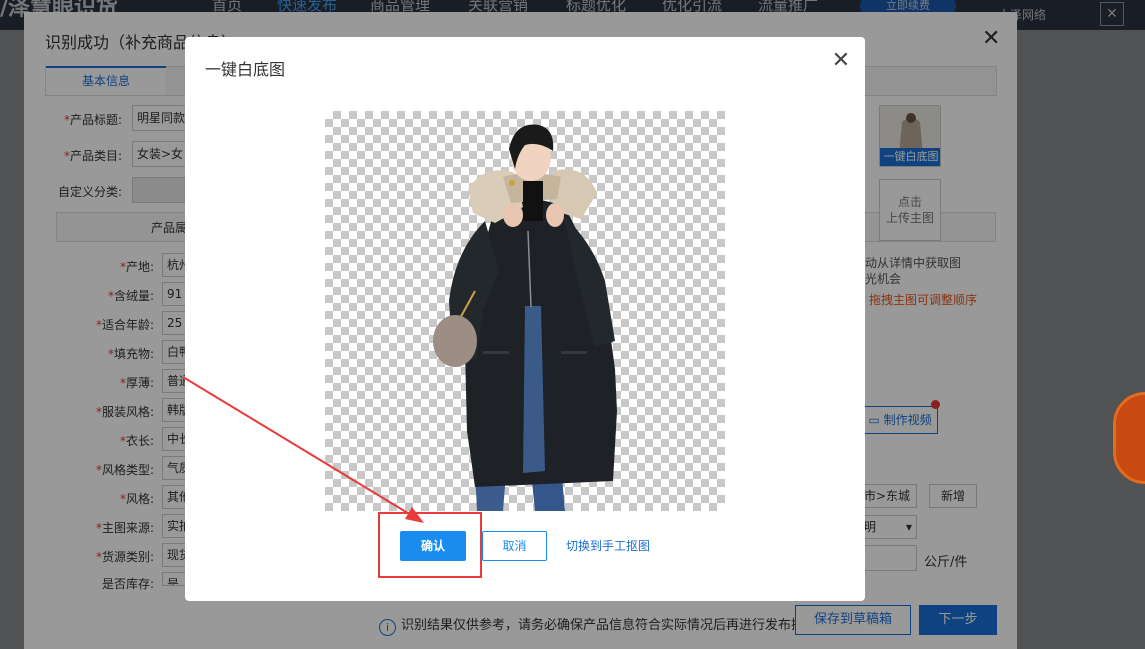 The height and width of the screenshot is (649, 1145). I want to click on manual-cutout-link: 切换到手工抠图, so click(608, 545).